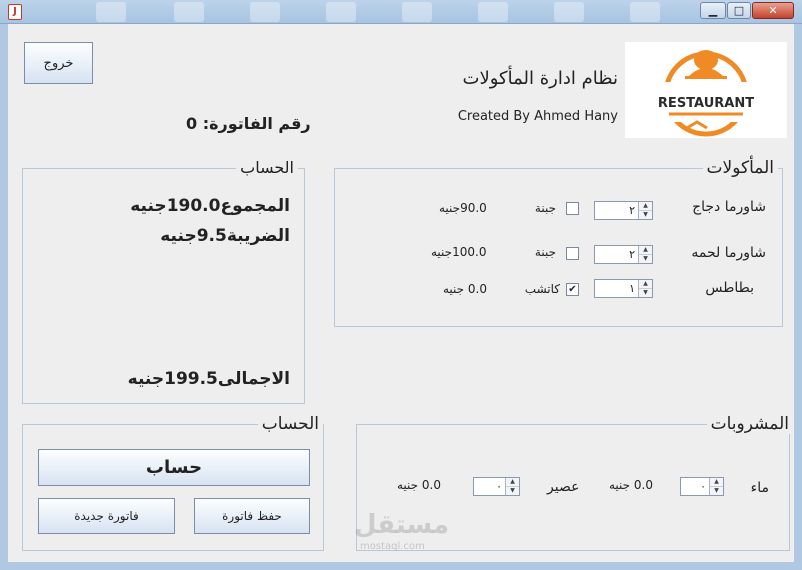  What do you see at coordinates (4, 297) in the screenshot?
I see `window-frame-left` at bounding box center [4, 297].